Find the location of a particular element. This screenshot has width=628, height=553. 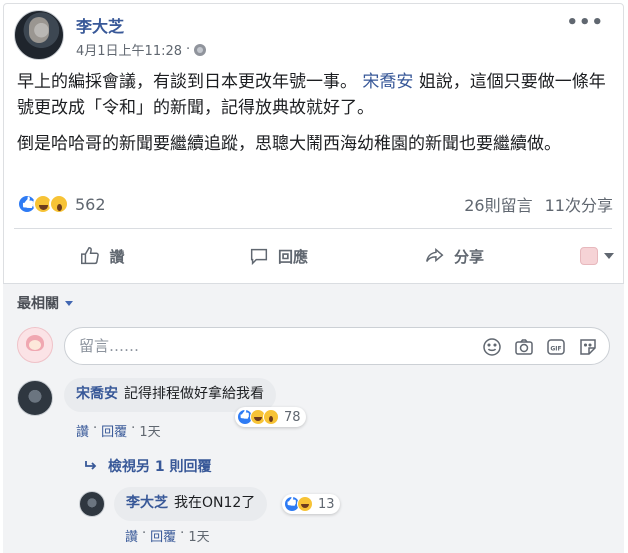

post-header: 李大芝 4月1日上午11:28 · ••• is located at coordinates (309, 35).